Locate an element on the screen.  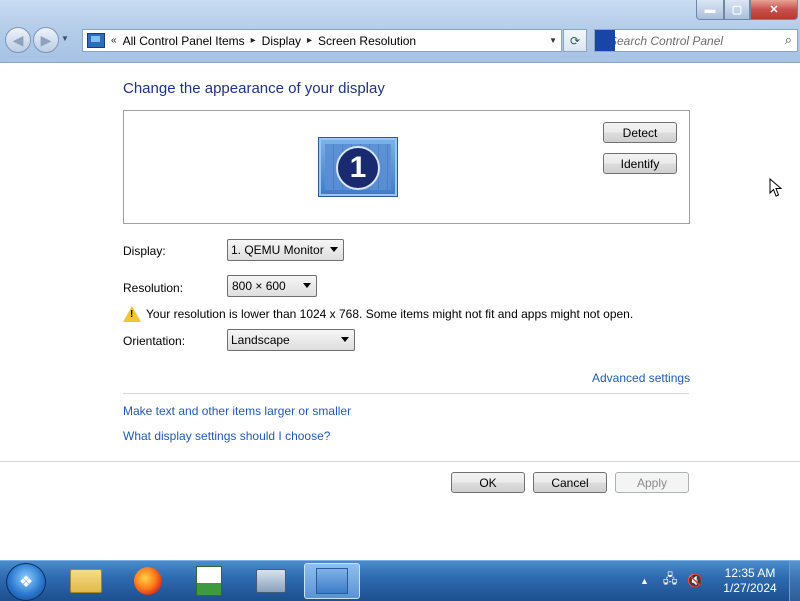
orientation-select-value: Landscape is located at coordinates (260, 340).